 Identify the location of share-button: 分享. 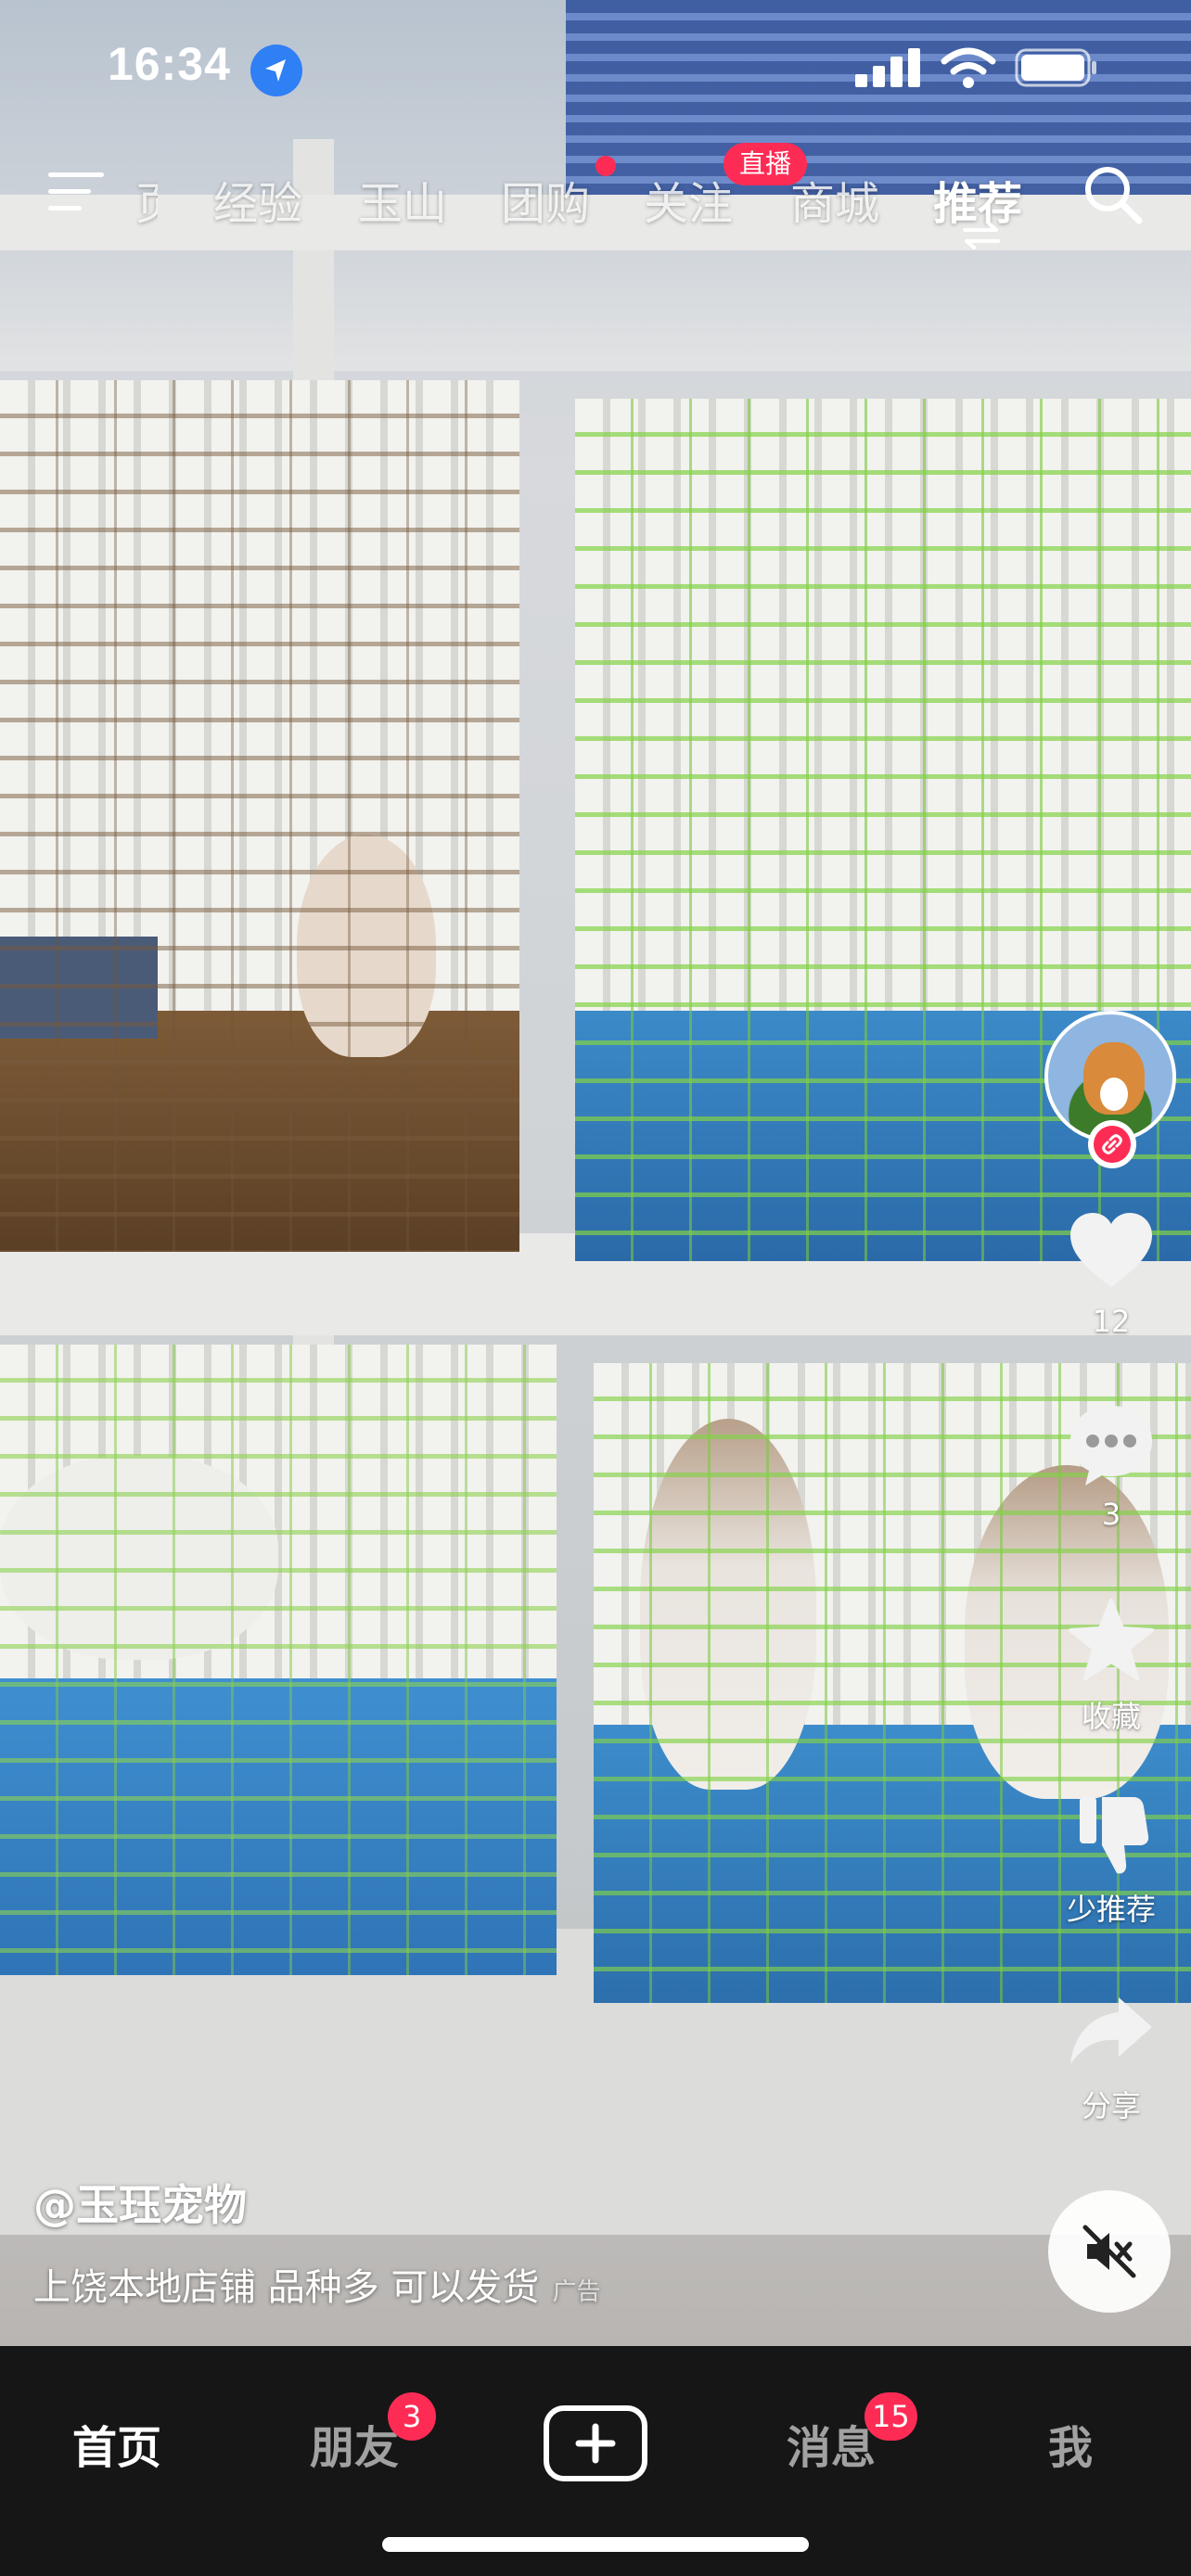
(1111, 2054).